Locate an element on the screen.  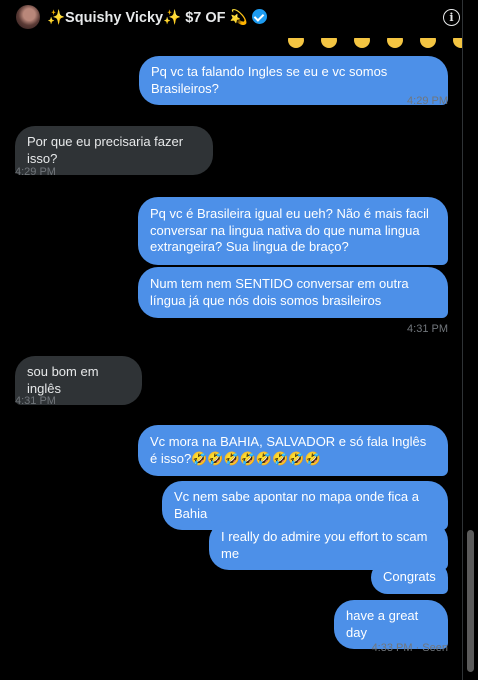
info-icon: i is located at coordinates (451, 17).